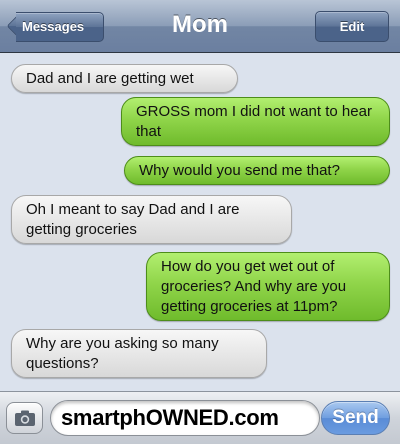 The width and height of the screenshot is (400, 444). Describe the element at coordinates (352, 26) in the screenshot. I see `edit-button: Edit` at that location.